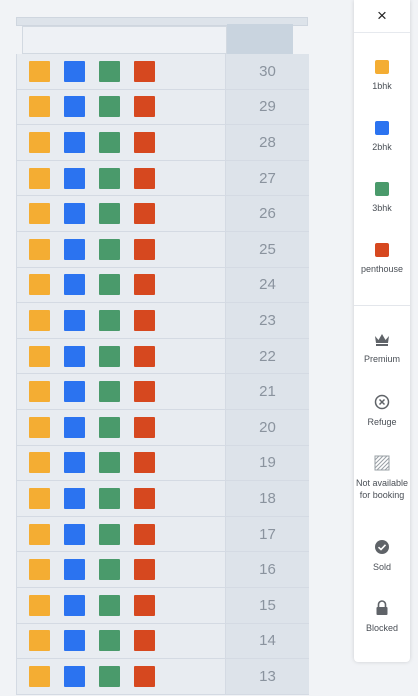 This screenshot has height=696, width=418. Describe the element at coordinates (382, 75) in the screenshot. I see `legend-item-1bhk: 1bhk` at that location.